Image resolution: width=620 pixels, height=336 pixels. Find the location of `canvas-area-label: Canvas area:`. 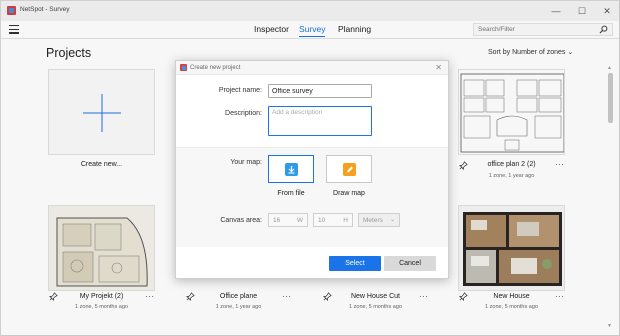

canvas-area-label: Canvas area: is located at coordinates (241, 220).